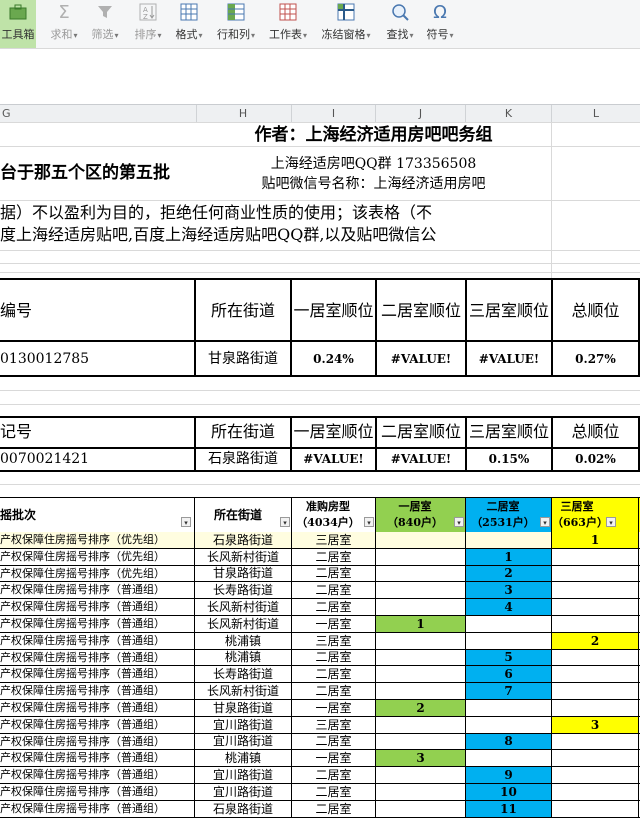 The width and height of the screenshot is (640, 818). I want to click on format-button: 格式▾, so click(189, 24).